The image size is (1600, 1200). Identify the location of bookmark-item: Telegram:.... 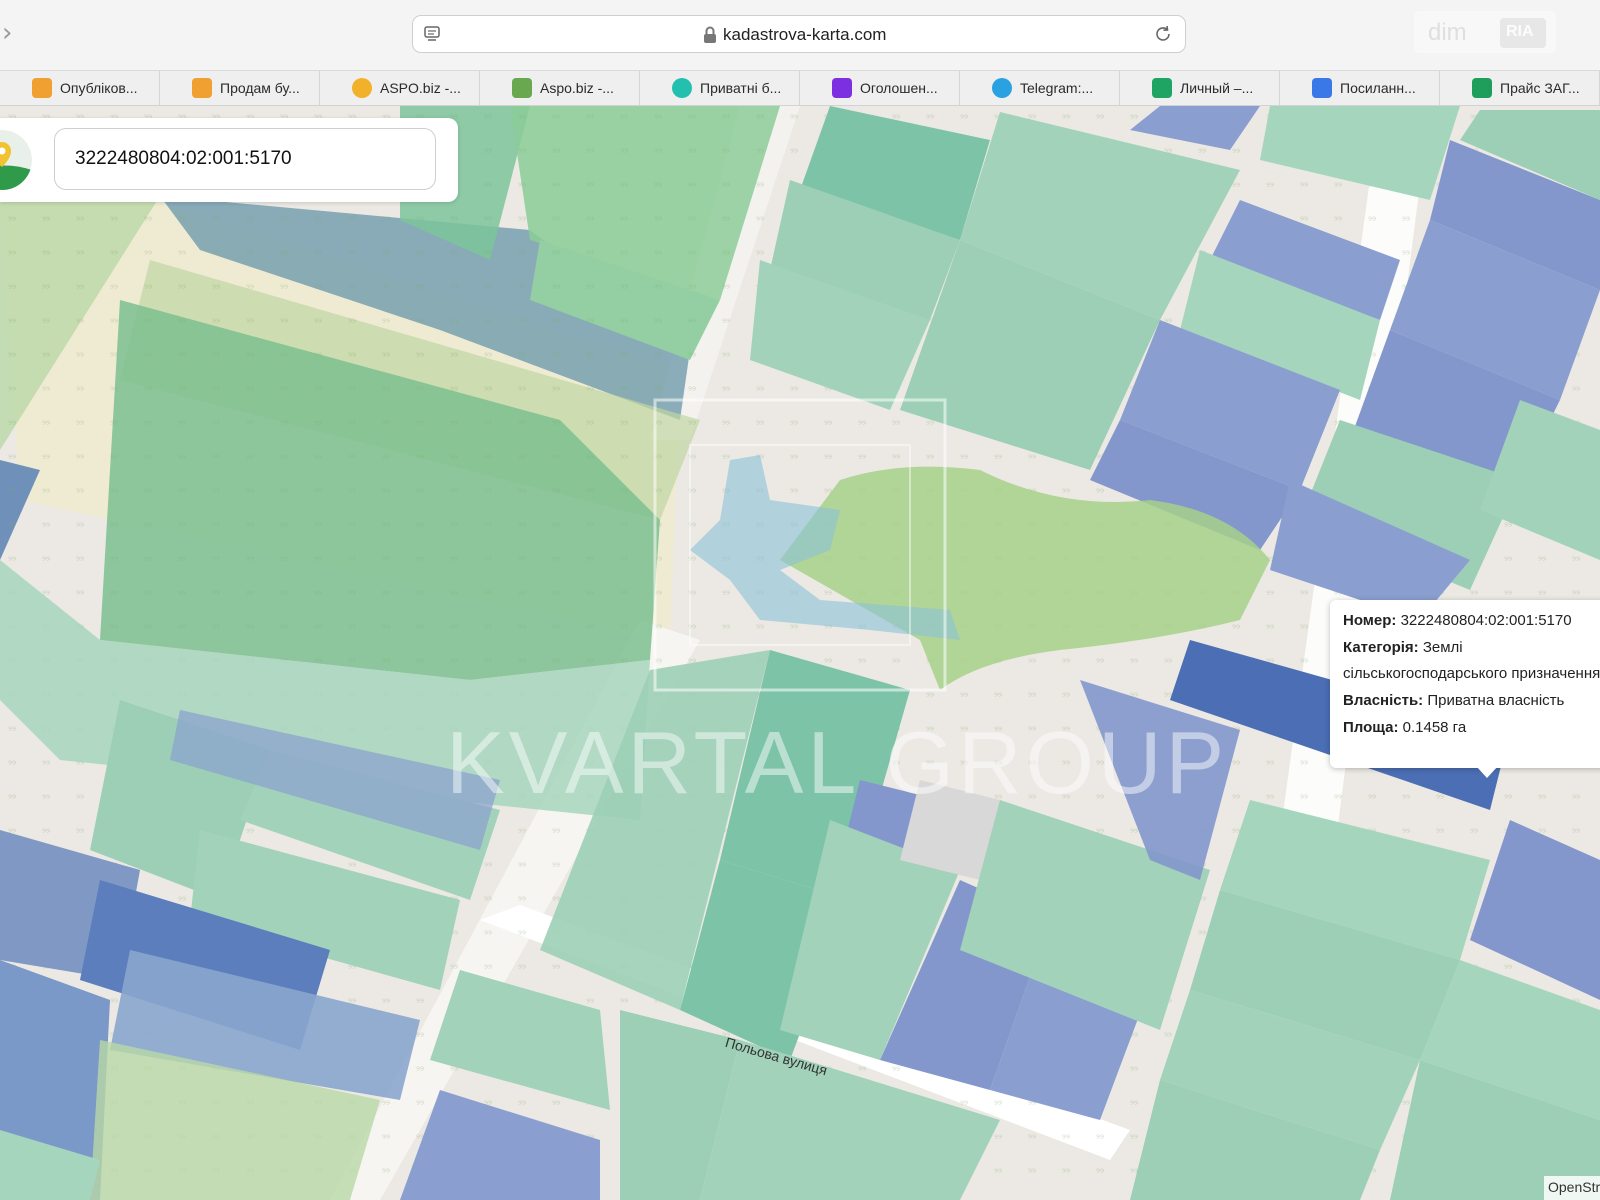
(1040, 88).